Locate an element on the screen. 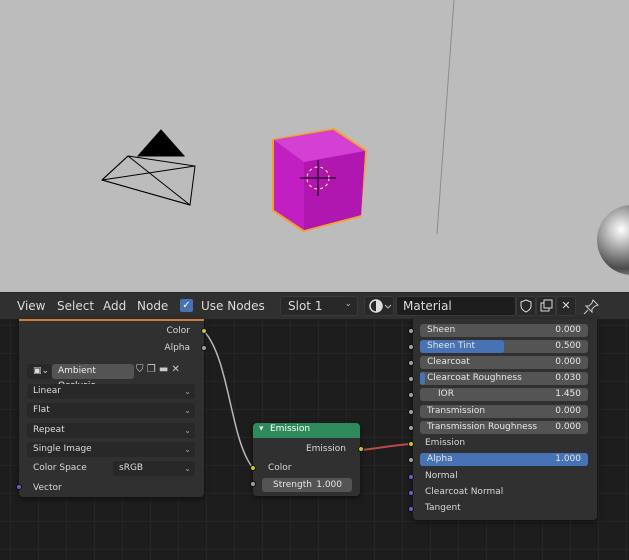 The width and height of the screenshot is (629, 560). principled-field-clearcoat-roughness: Clearcoat Roughness 0.030 is located at coordinates (504, 378).